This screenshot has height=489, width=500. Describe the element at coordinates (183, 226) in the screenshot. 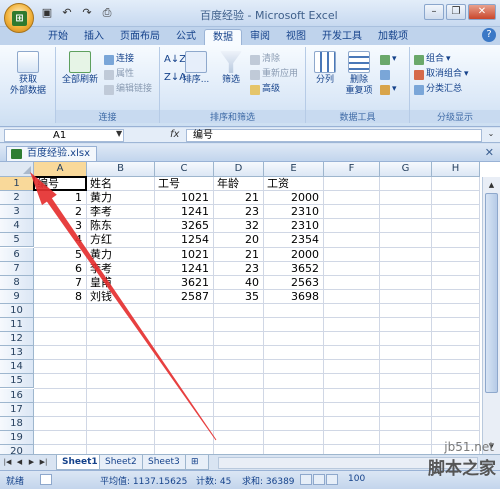

I see `cell-c4: 3265` at that location.